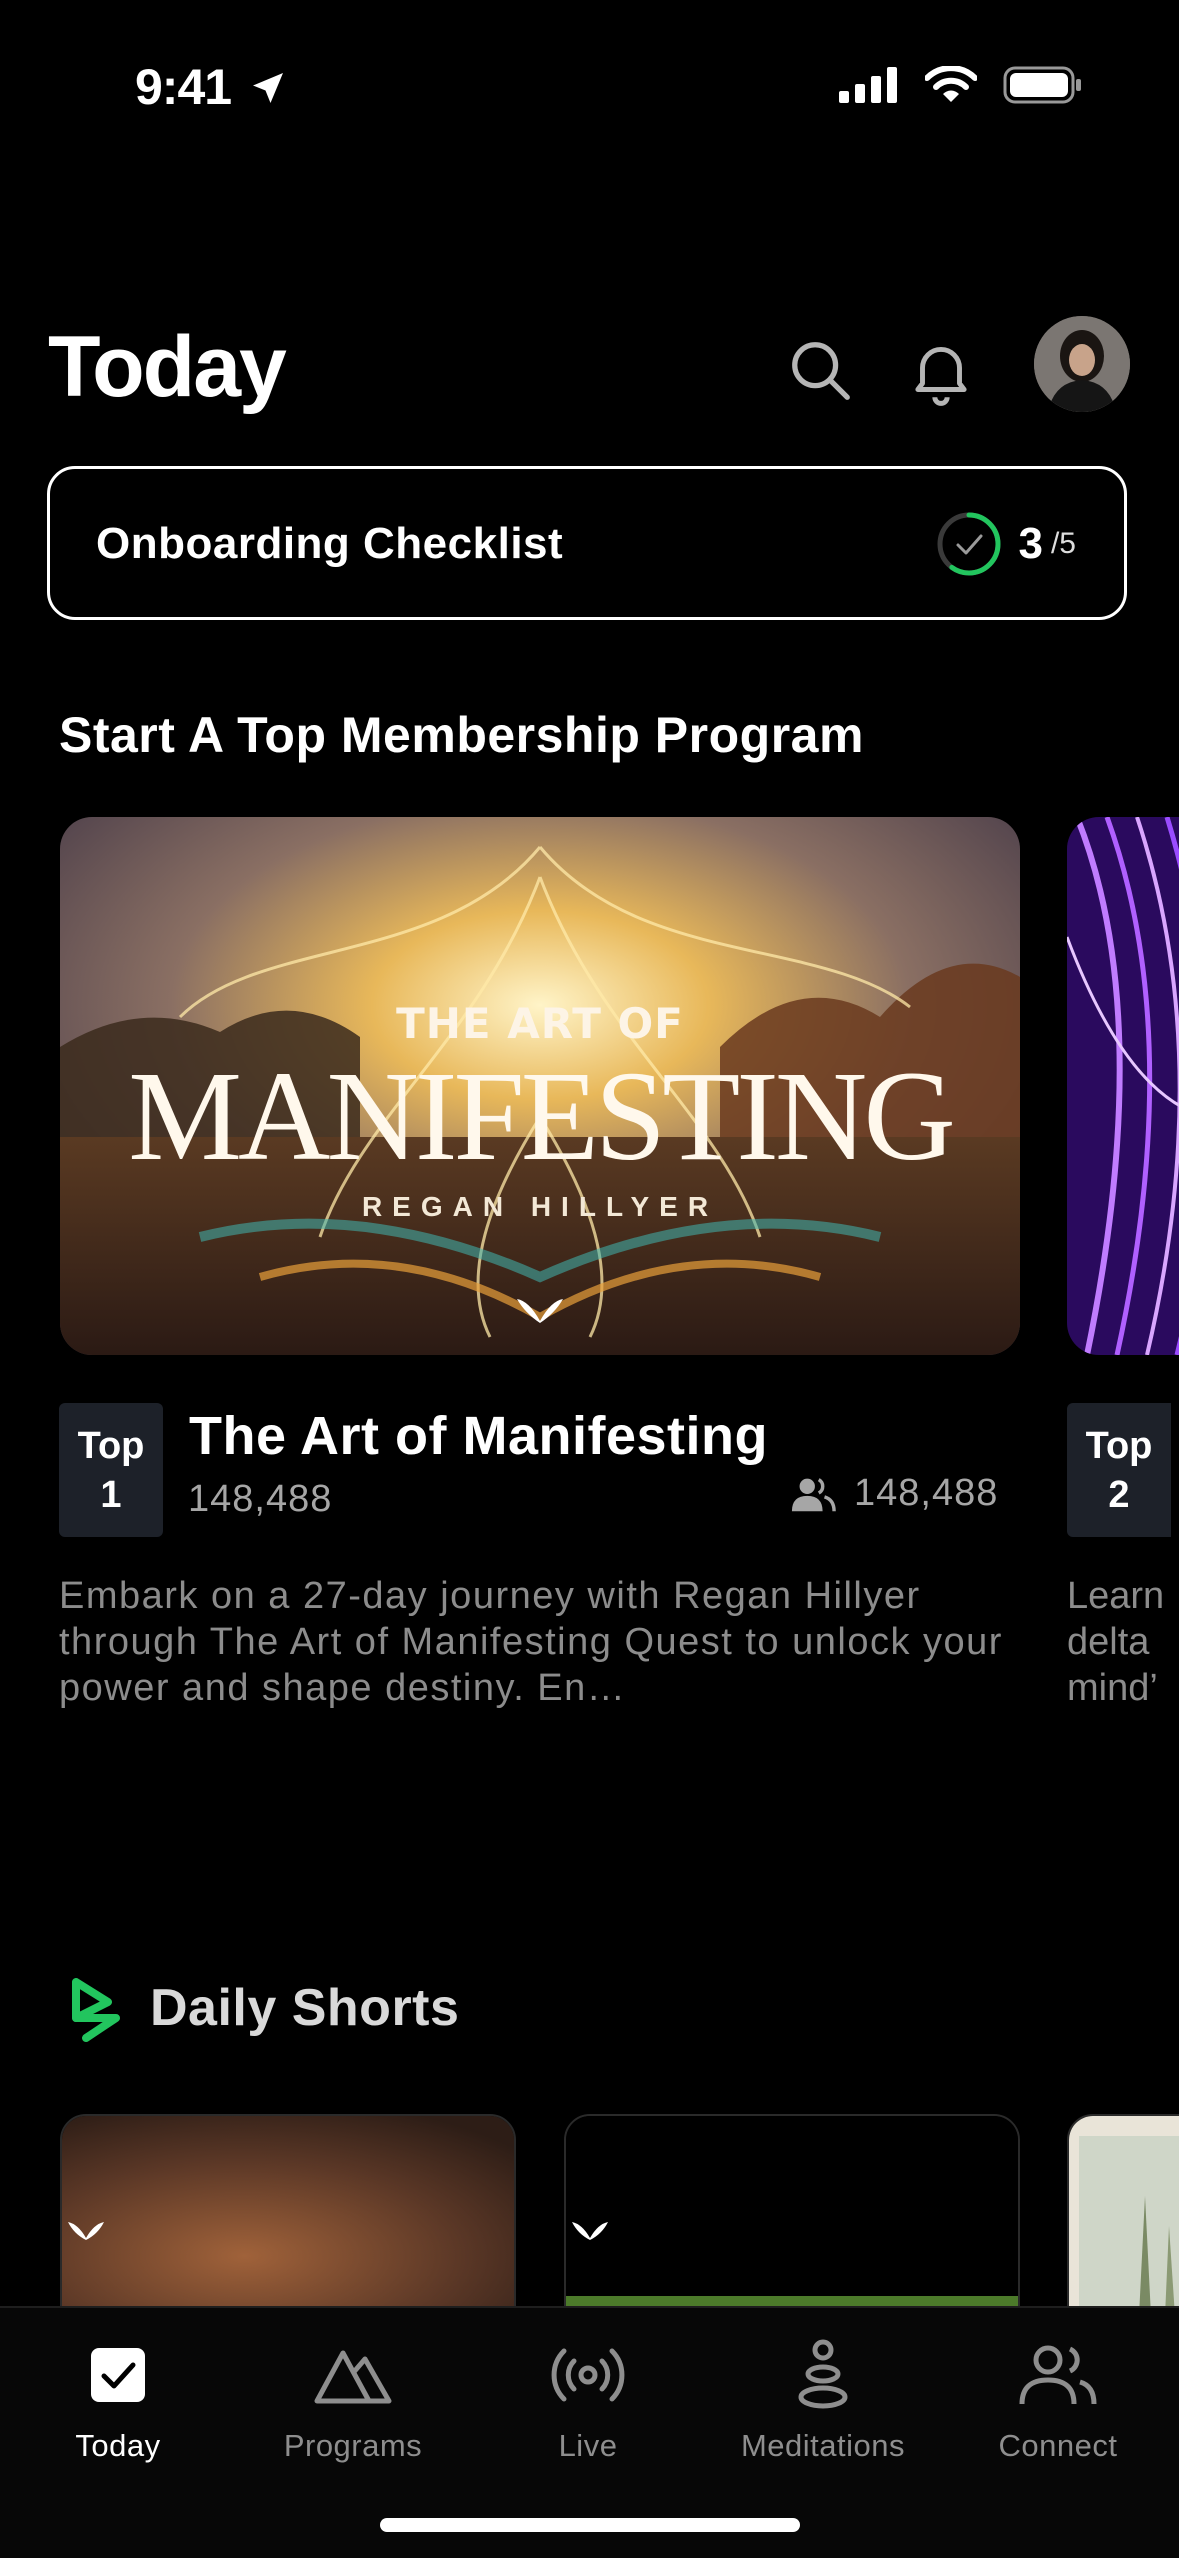 The image size is (1179, 2558). Describe the element at coordinates (823, 2374) in the screenshot. I see `meditation-icon` at that location.